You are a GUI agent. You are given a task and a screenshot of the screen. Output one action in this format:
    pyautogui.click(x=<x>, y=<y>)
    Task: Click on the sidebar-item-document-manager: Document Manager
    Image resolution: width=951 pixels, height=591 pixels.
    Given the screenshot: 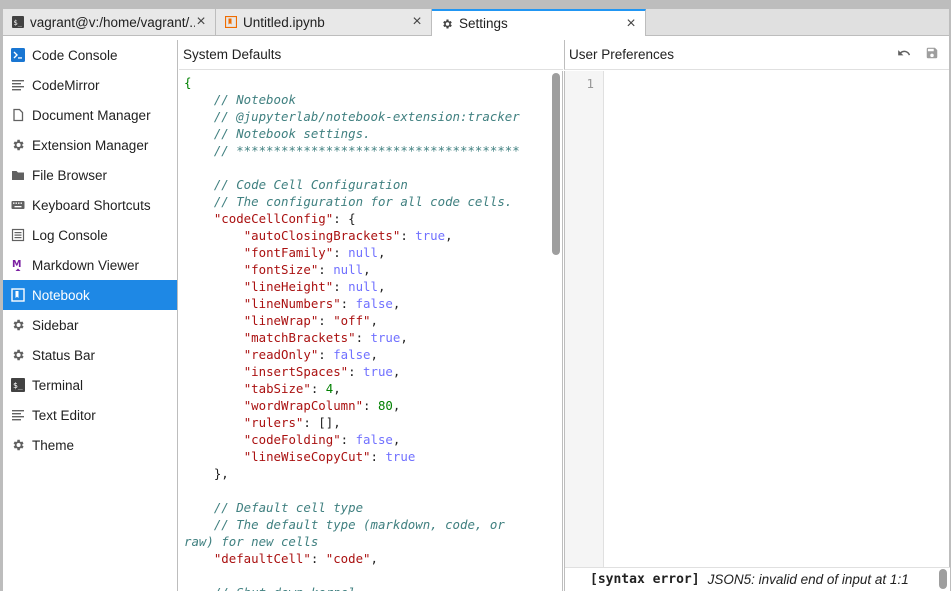 What is the action you would take?
    pyautogui.click(x=90, y=115)
    